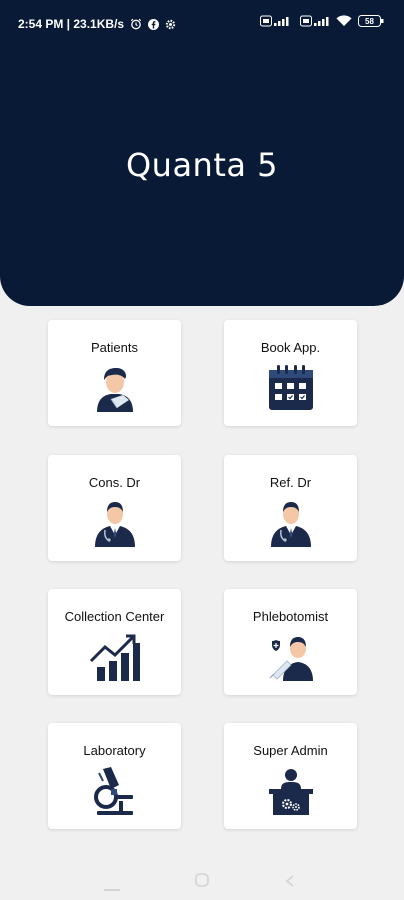  What do you see at coordinates (154, 24) in the screenshot?
I see `facebook-icon` at bounding box center [154, 24].